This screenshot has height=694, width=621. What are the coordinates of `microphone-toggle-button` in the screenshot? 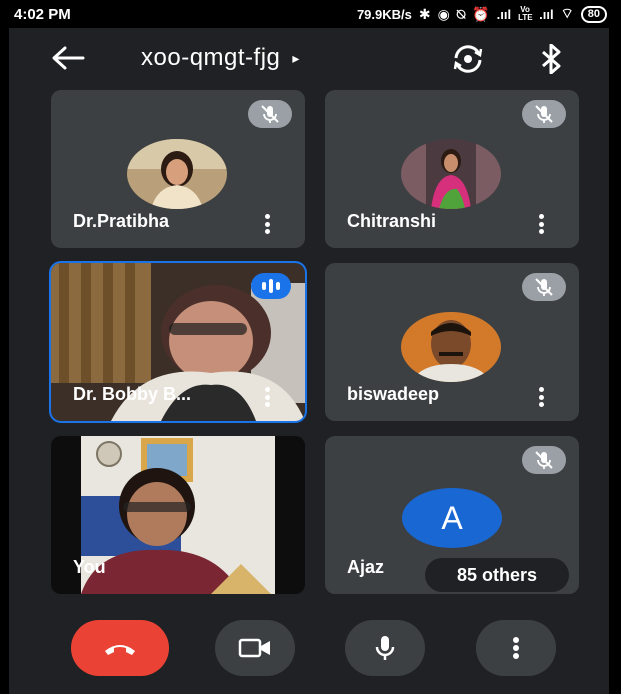 It's located at (385, 648).